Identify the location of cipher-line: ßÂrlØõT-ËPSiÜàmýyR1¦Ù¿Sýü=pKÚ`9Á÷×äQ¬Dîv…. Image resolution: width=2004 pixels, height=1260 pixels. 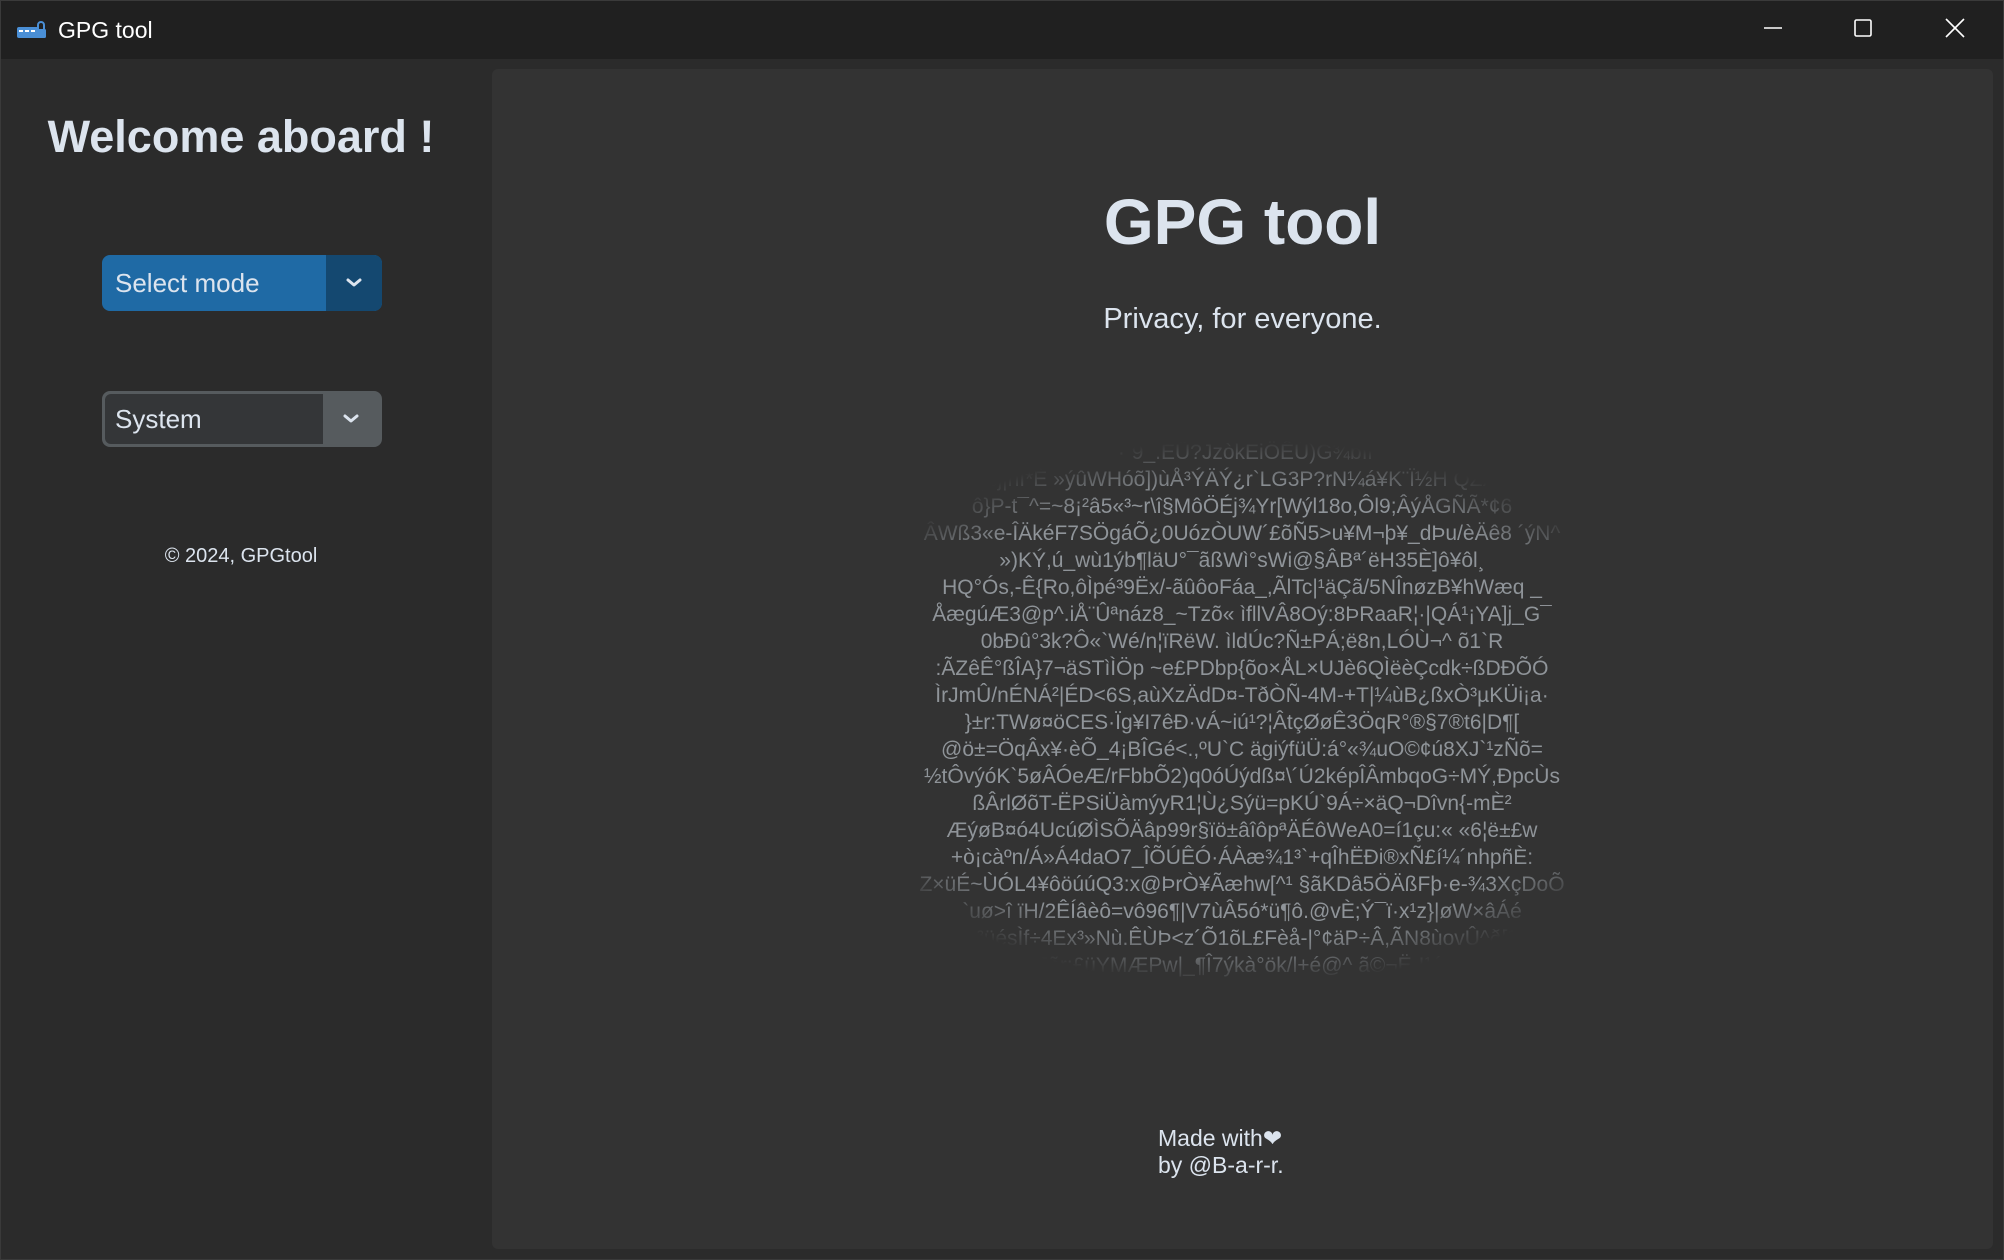
(1242, 803).